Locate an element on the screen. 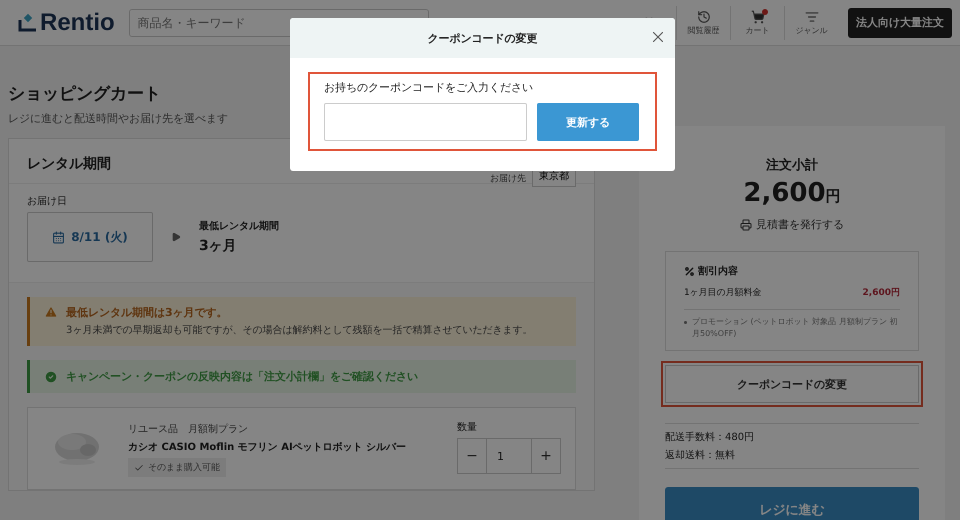 The height and width of the screenshot is (520, 960). discount-title: 割引内容 is located at coordinates (718, 271).